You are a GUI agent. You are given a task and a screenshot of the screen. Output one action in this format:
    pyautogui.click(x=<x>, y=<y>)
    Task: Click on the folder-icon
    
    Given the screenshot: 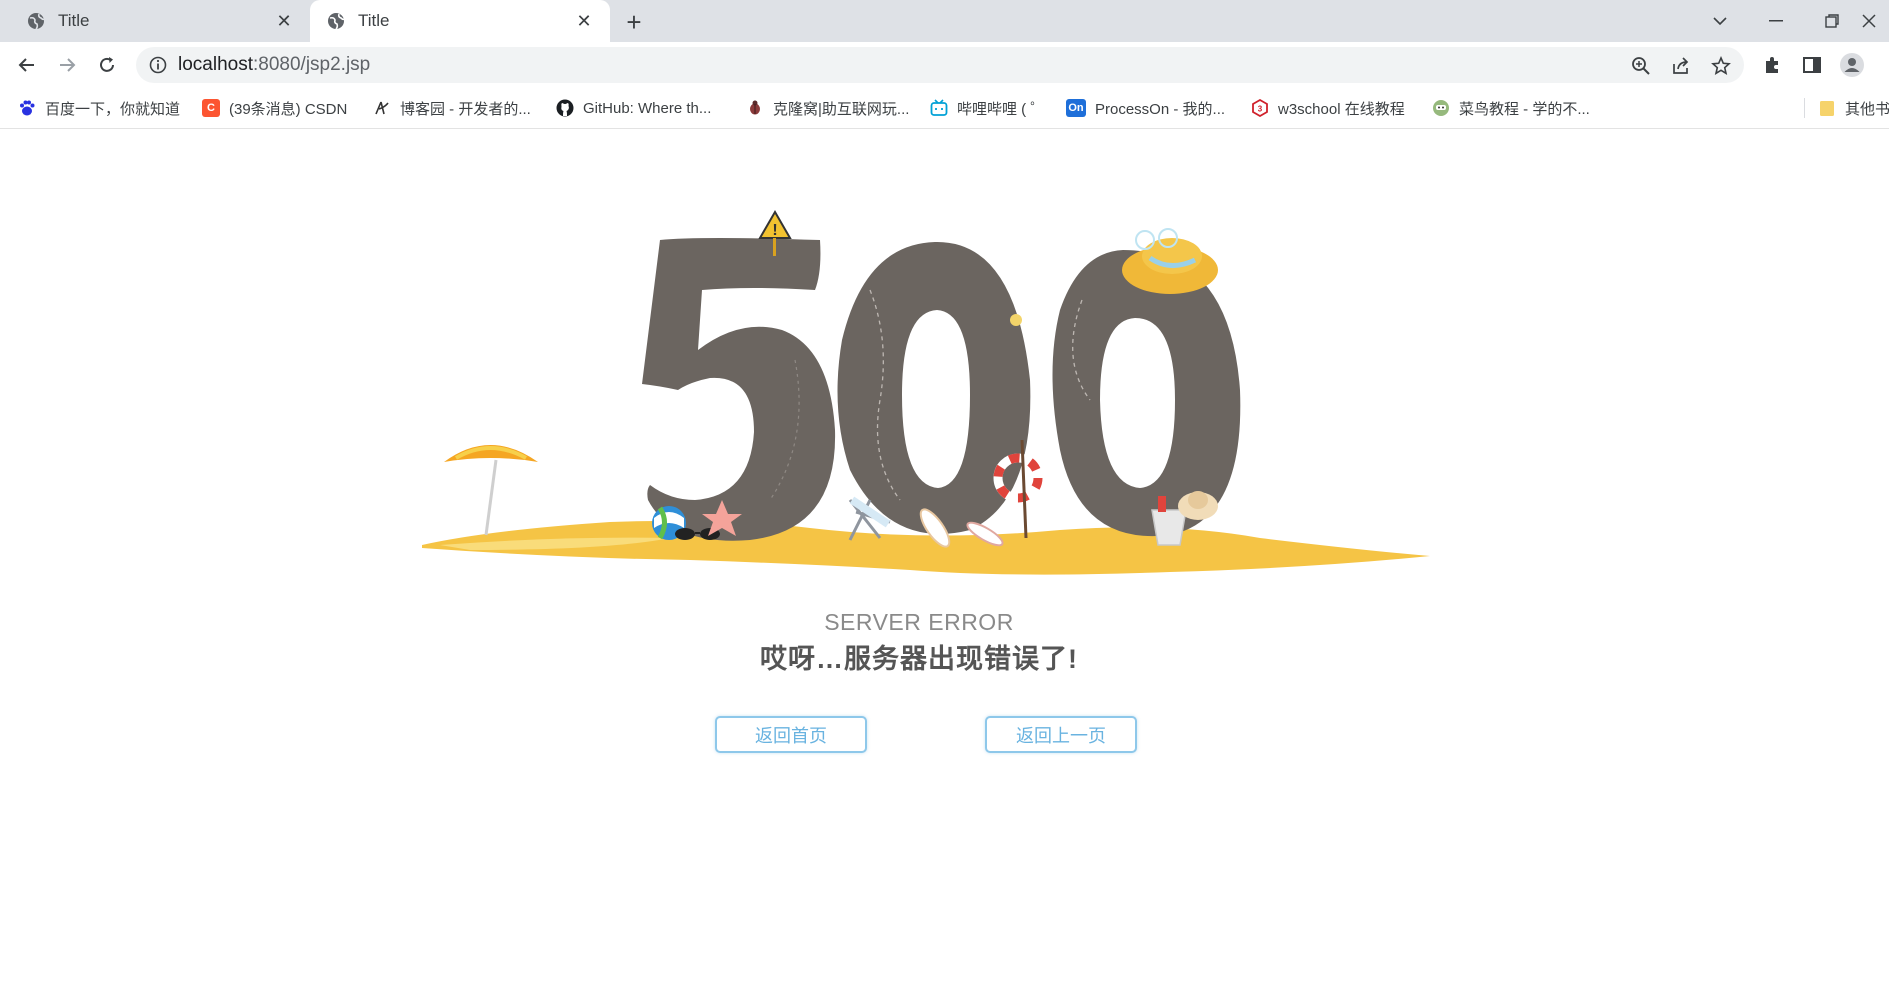 What is the action you would take?
    pyautogui.click(x=1827, y=108)
    